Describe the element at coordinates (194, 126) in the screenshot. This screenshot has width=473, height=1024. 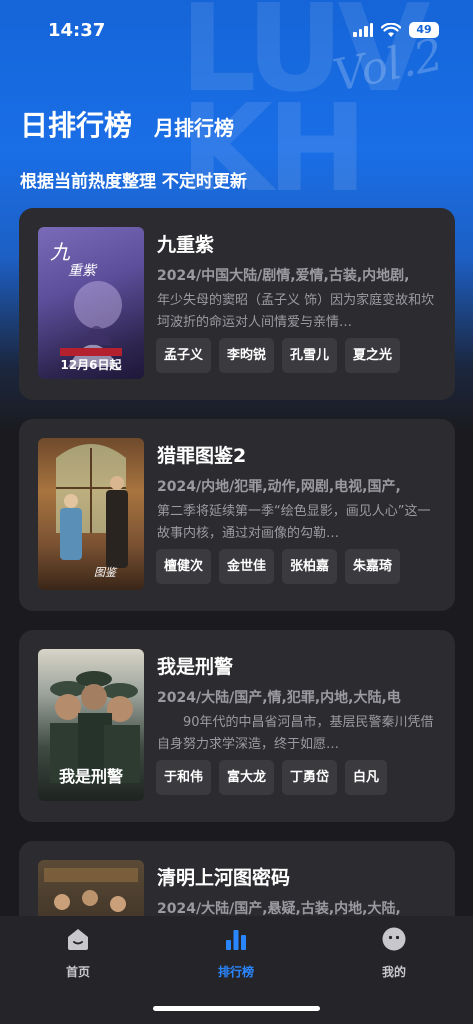
I see `tab-monthly-ranking: 月排行榜` at that location.